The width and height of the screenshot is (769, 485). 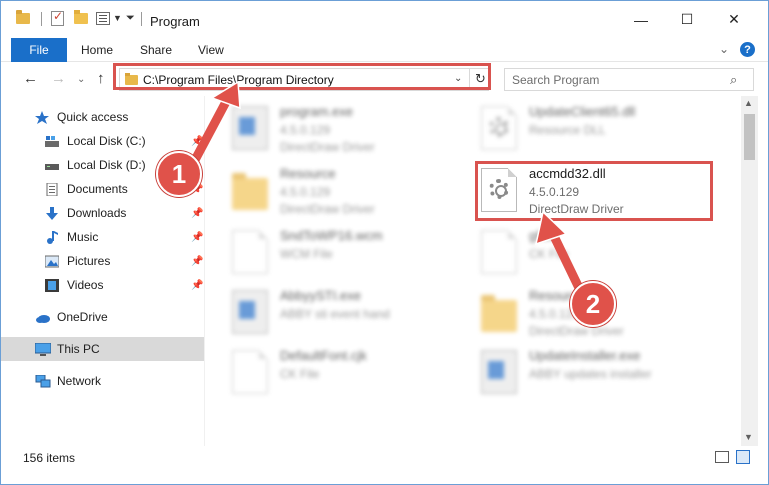 What do you see at coordinates (357, 376) in the screenshot?
I see `file-item: DefaultFont.cjk CK File` at bounding box center [357, 376].